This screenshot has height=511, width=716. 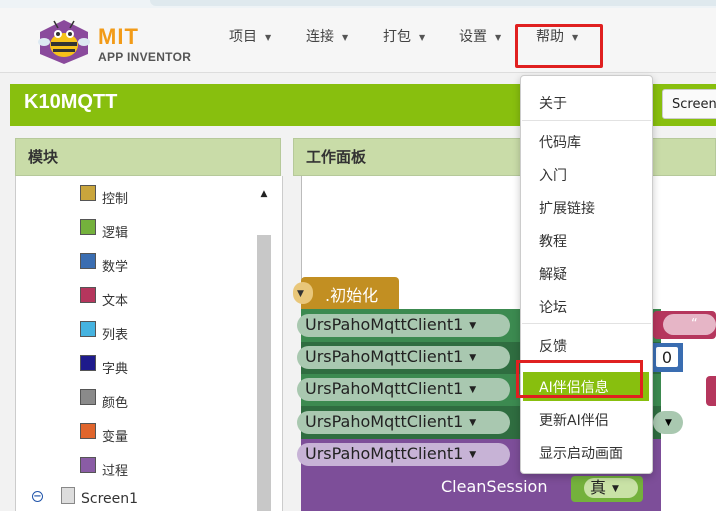 What do you see at coordinates (611, 488) in the screenshot?
I see `true-dropdown: 真 ▼` at bounding box center [611, 488].